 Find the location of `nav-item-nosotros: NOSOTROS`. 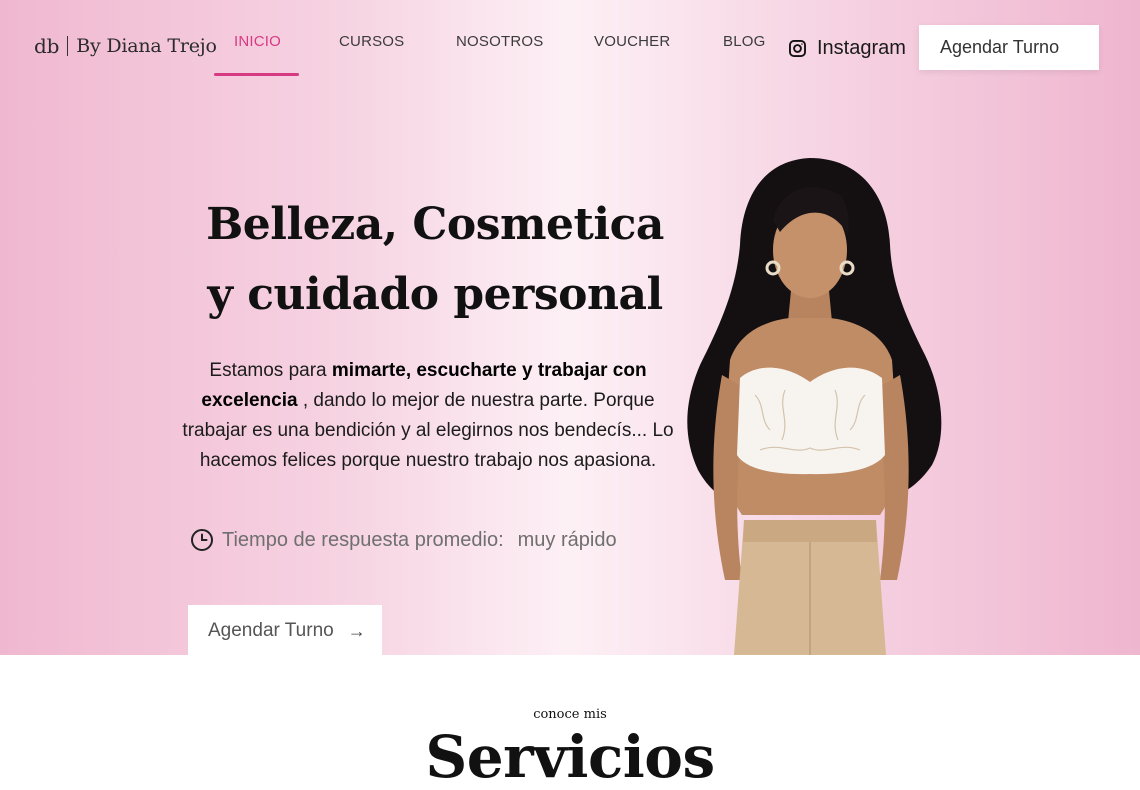

nav-item-nosotros: NOSOTROS is located at coordinates (499, 41).